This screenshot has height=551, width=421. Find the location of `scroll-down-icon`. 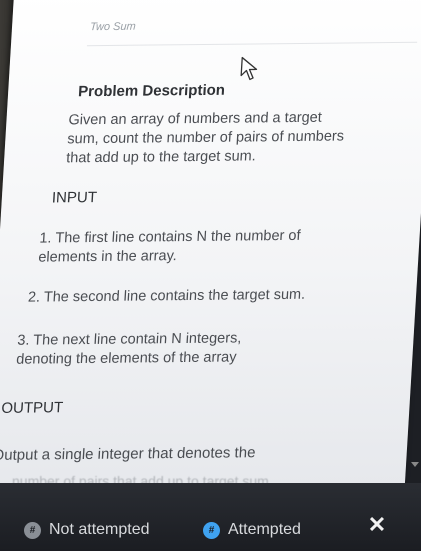

scroll-down-icon is located at coordinates (415, 464).